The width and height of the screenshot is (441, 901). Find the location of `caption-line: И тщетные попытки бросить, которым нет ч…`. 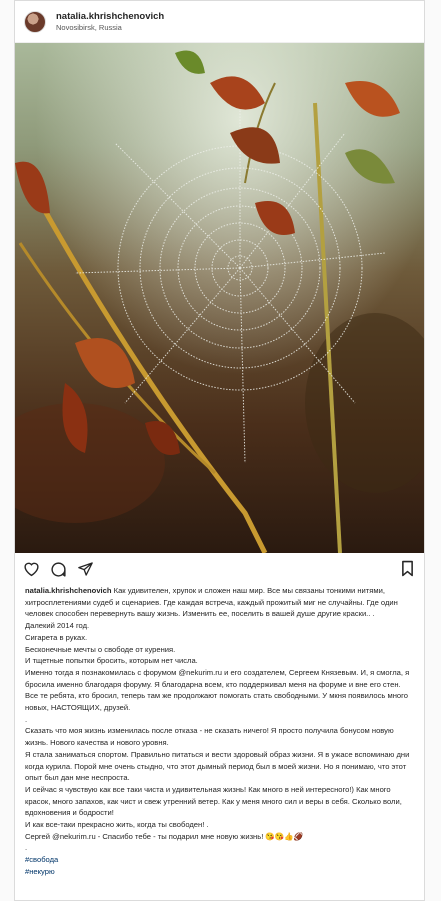

caption-line: И тщетные попытки бросить, которым нет ч… is located at coordinates (111, 661).